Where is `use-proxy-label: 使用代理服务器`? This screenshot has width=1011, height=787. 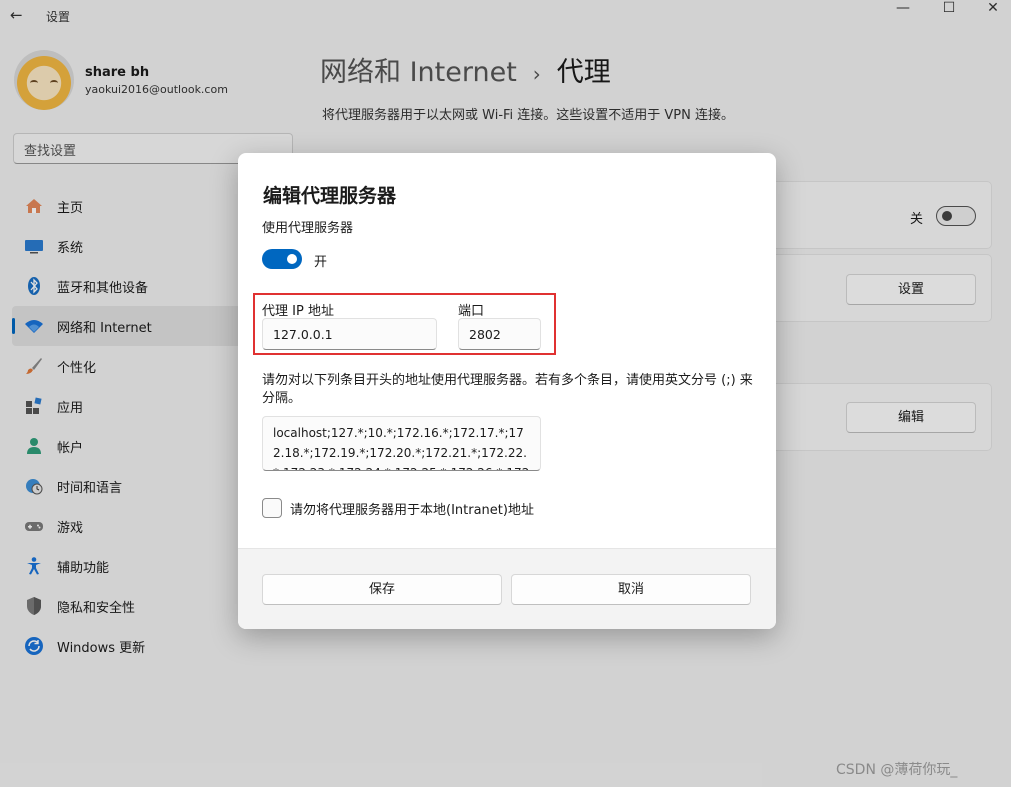 use-proxy-label: 使用代理服务器 is located at coordinates (308, 228).